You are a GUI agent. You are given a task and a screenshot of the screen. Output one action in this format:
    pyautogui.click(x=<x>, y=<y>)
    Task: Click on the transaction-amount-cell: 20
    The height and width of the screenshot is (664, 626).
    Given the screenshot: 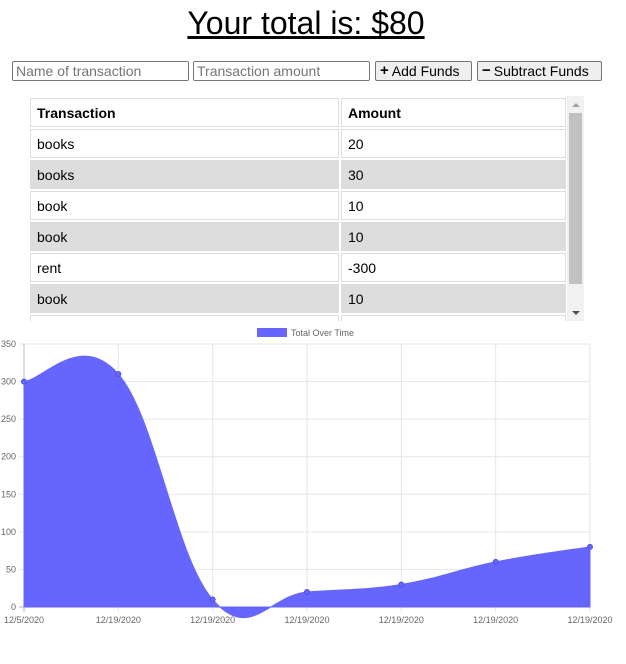 What is the action you would take?
    pyautogui.click(x=453, y=143)
    